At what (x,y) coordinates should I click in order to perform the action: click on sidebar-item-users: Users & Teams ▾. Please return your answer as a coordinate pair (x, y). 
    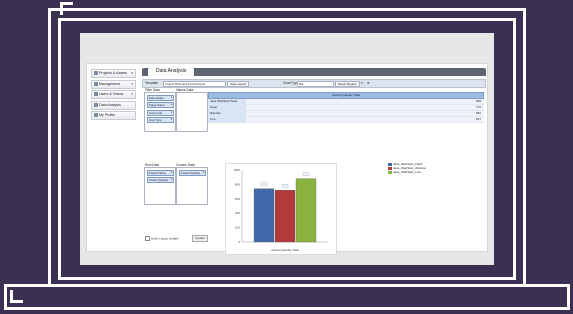
    Looking at the image, I should click on (113, 94).